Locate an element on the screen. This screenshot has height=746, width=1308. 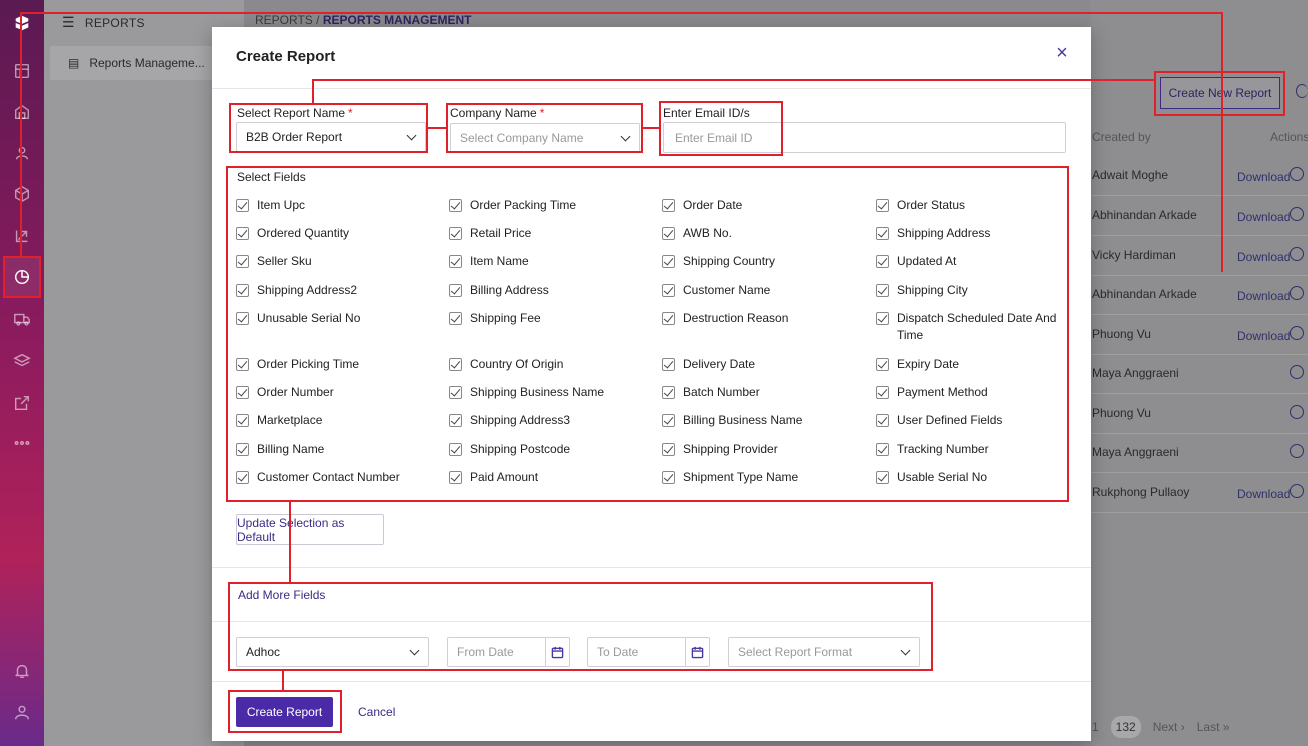
layers-icon is located at coordinates (22, 361).